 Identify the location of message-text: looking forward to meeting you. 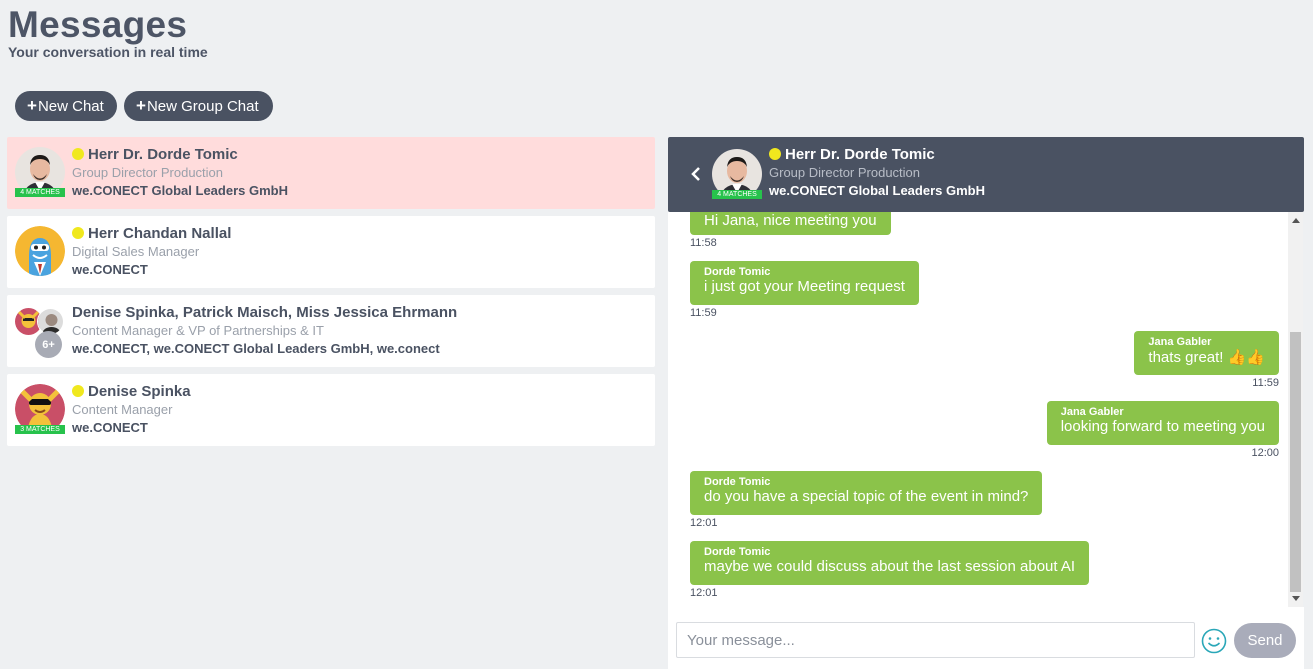
(1162, 426).